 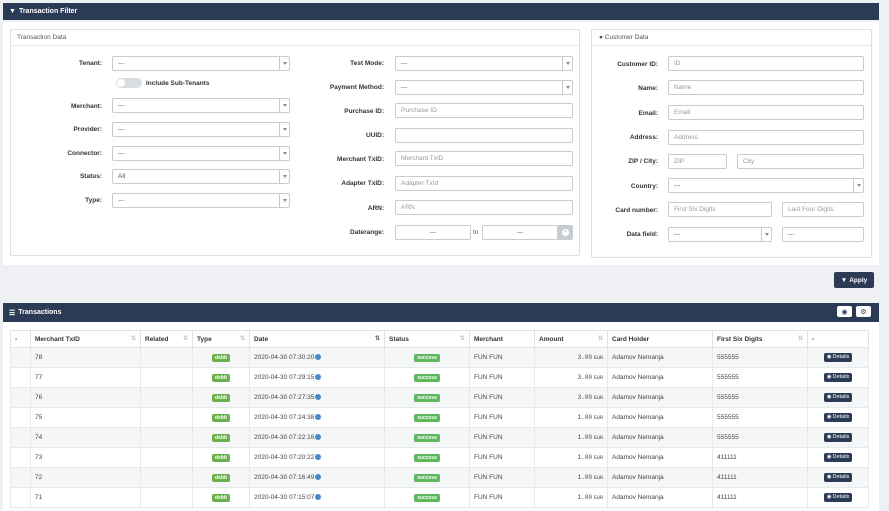 I want to click on card-last-four-input: Last Four Digits, so click(x=823, y=209).